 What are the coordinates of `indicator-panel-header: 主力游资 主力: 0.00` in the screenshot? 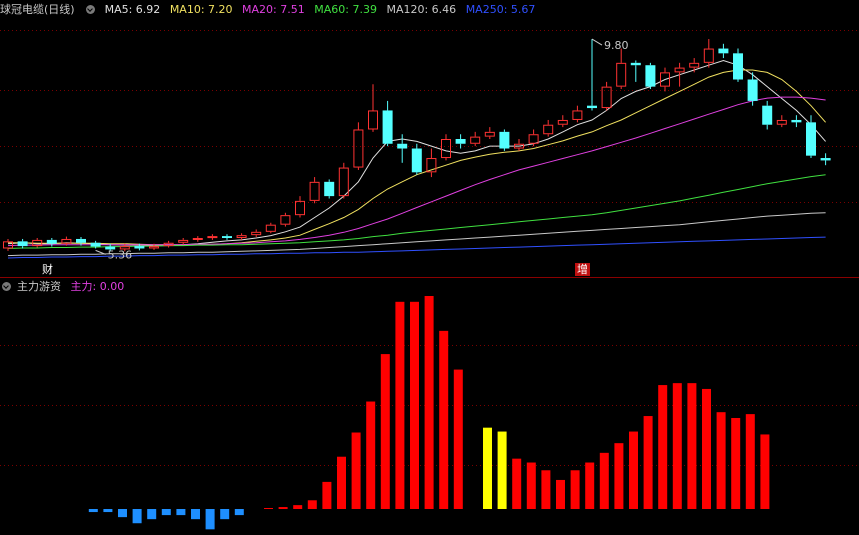 It's located at (65, 287).